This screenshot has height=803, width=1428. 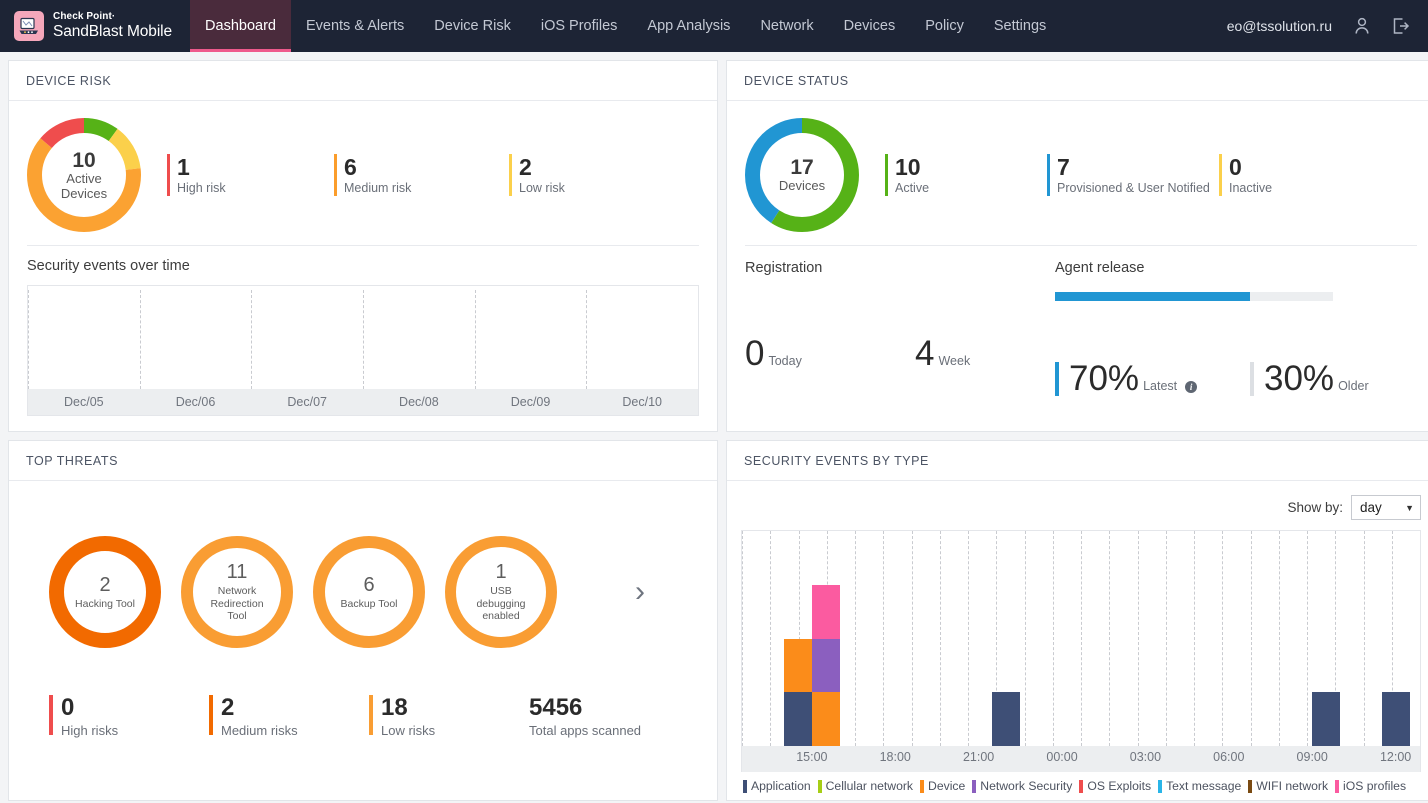 What do you see at coordinates (350, 167) in the screenshot?
I see `stat-value: 6` at bounding box center [350, 167].